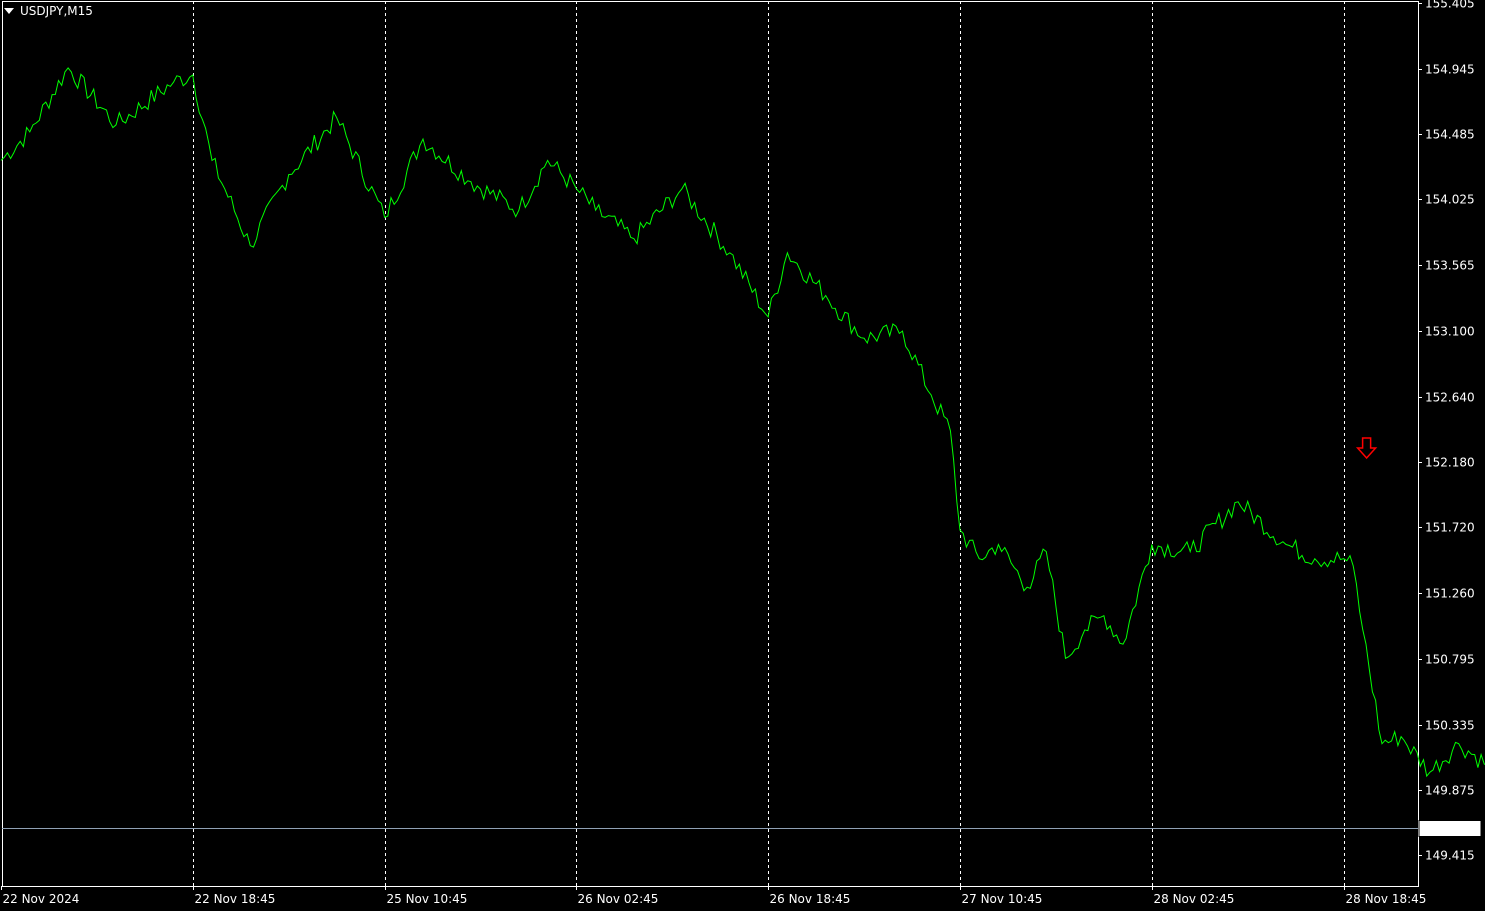 The height and width of the screenshot is (911, 1485). Describe the element at coordinates (1450, 70) in the screenshot. I see `y-tick-label: 154.945` at that location.